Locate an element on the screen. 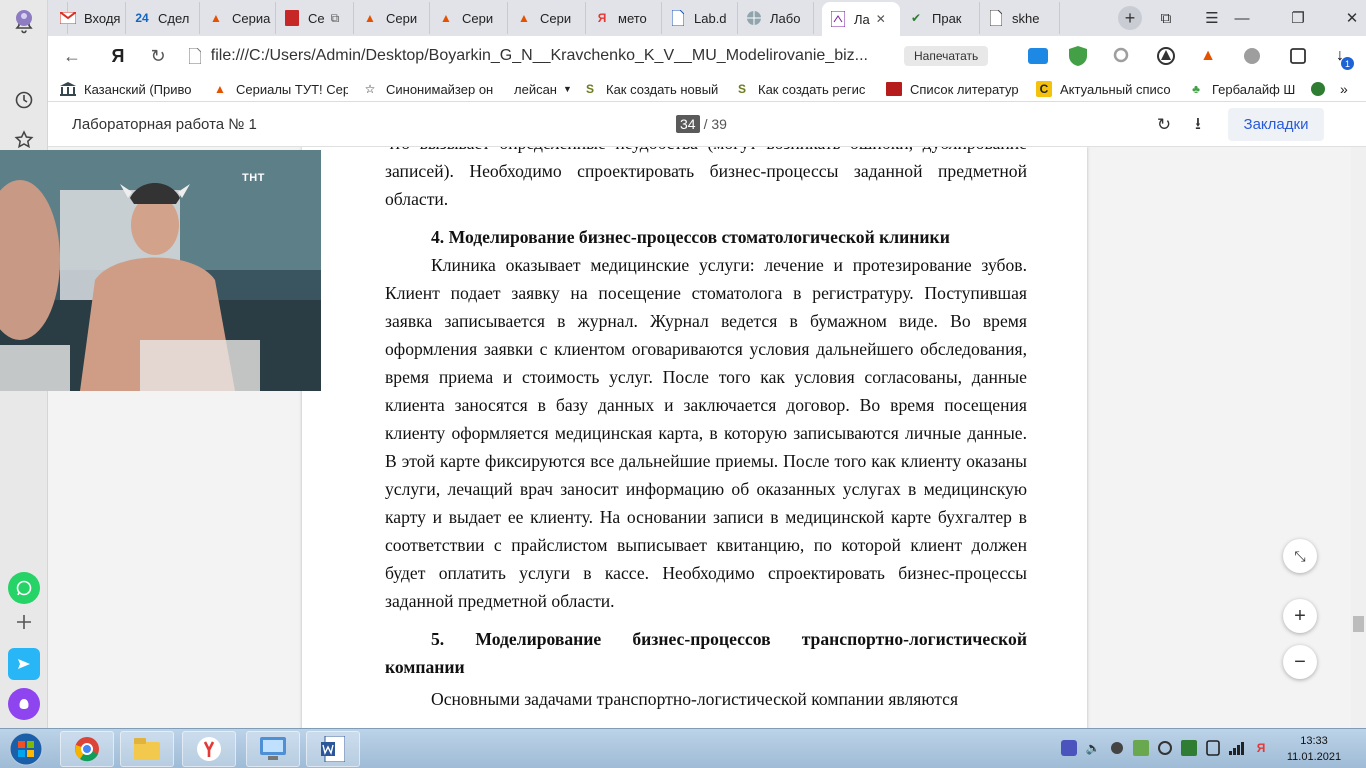  tab-serials-1: ▲ Сериа is located at coordinates (238, 18).